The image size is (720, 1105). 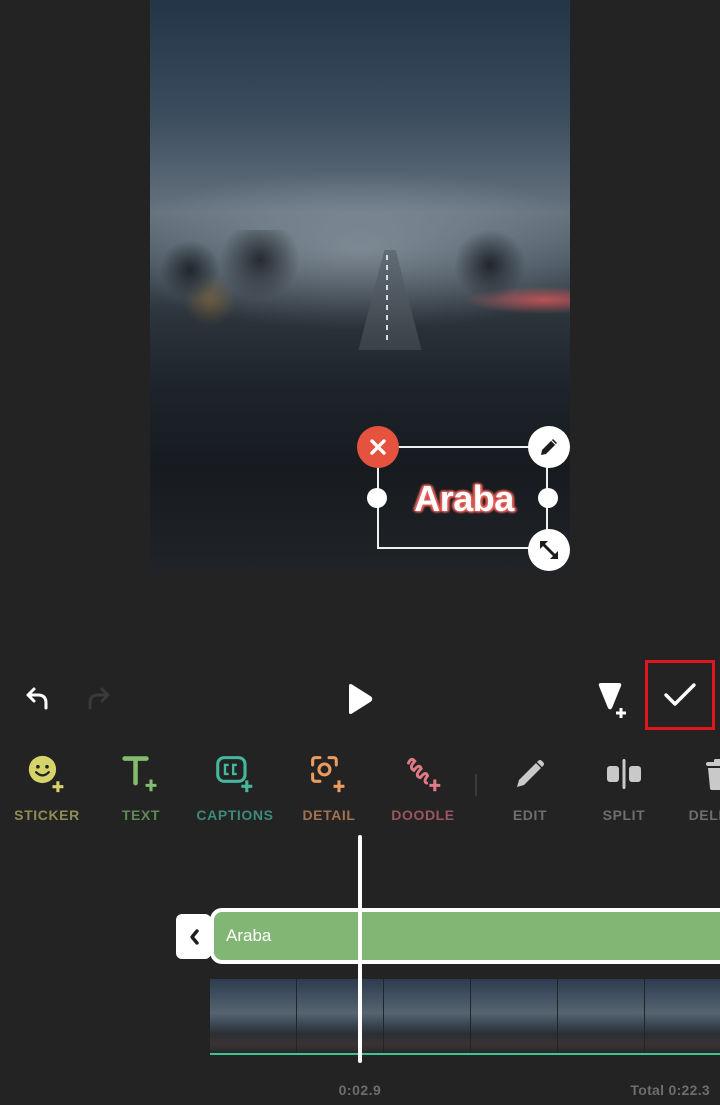 I want to click on tool-sticker: STICKER, so click(x=47, y=786).